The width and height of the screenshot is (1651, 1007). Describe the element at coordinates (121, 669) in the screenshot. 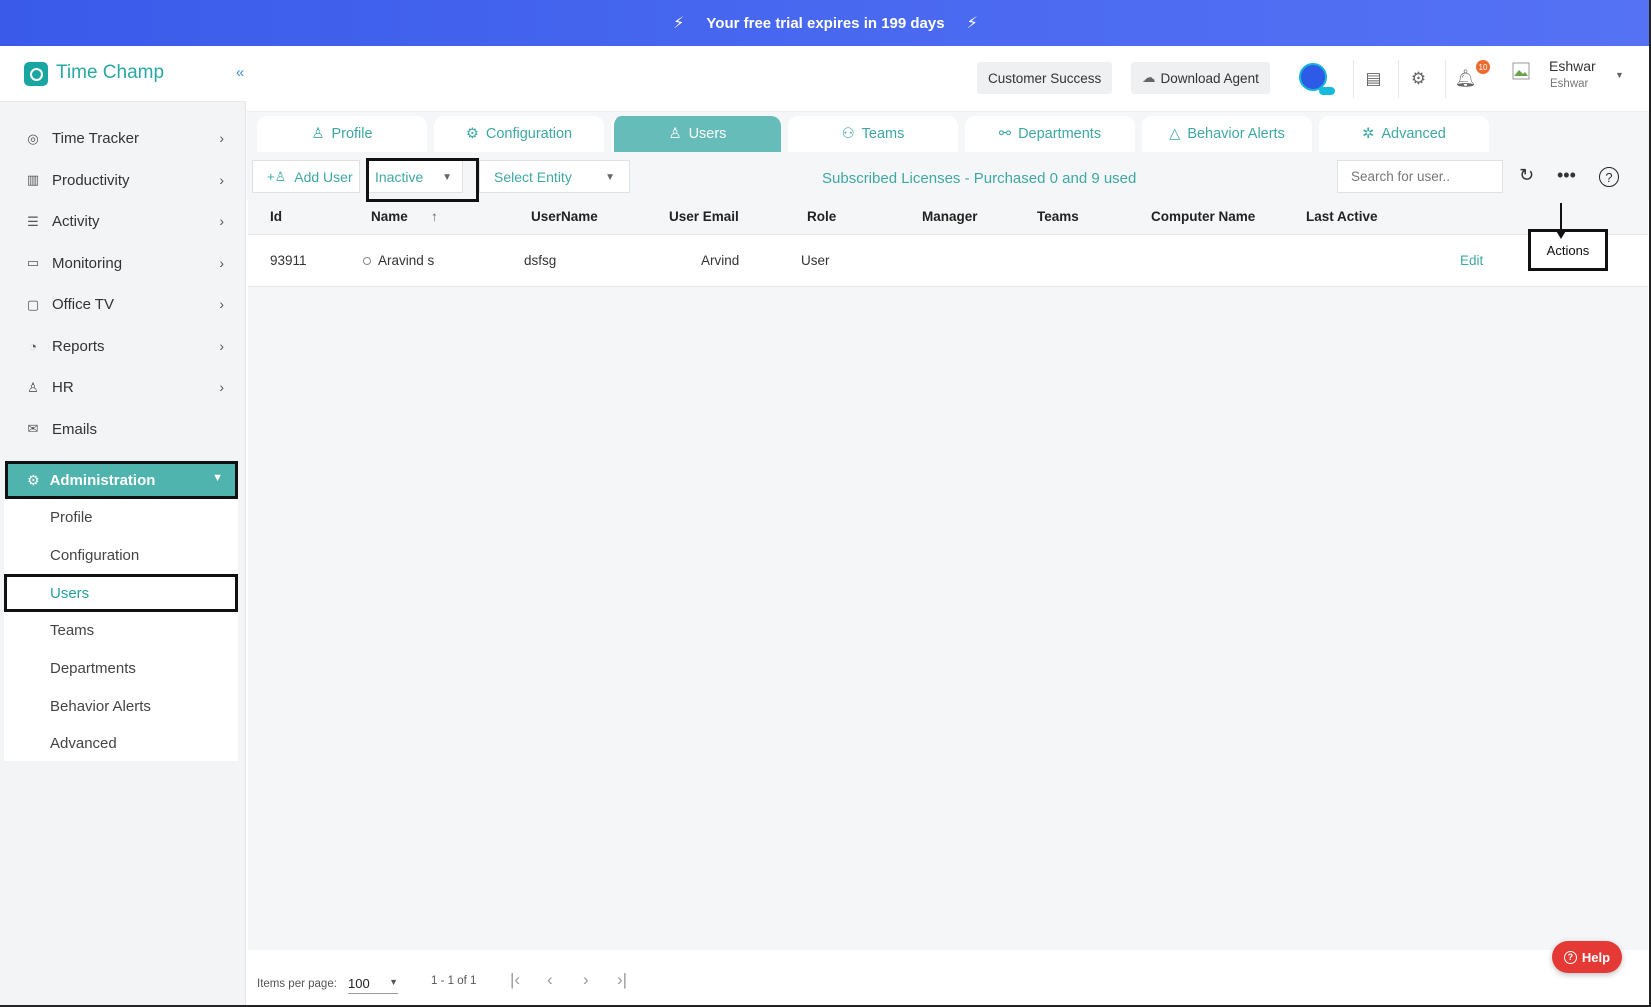

I see `submenu-item-departments: Departments` at that location.